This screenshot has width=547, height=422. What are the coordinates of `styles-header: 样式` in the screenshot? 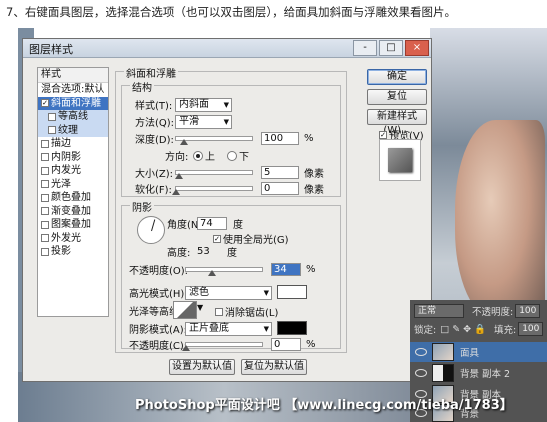 It's located at (73, 75).